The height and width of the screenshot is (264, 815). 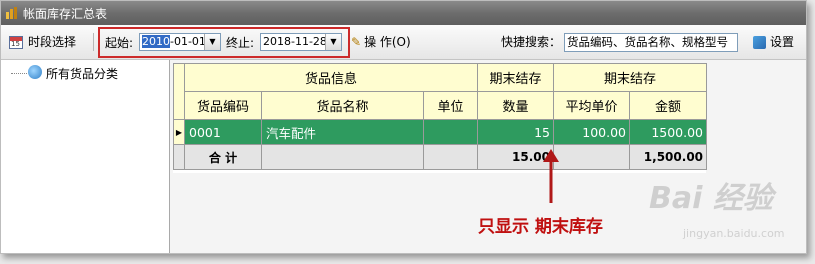 I want to click on window-title: 帐面库存汇总表, so click(x=65, y=14).